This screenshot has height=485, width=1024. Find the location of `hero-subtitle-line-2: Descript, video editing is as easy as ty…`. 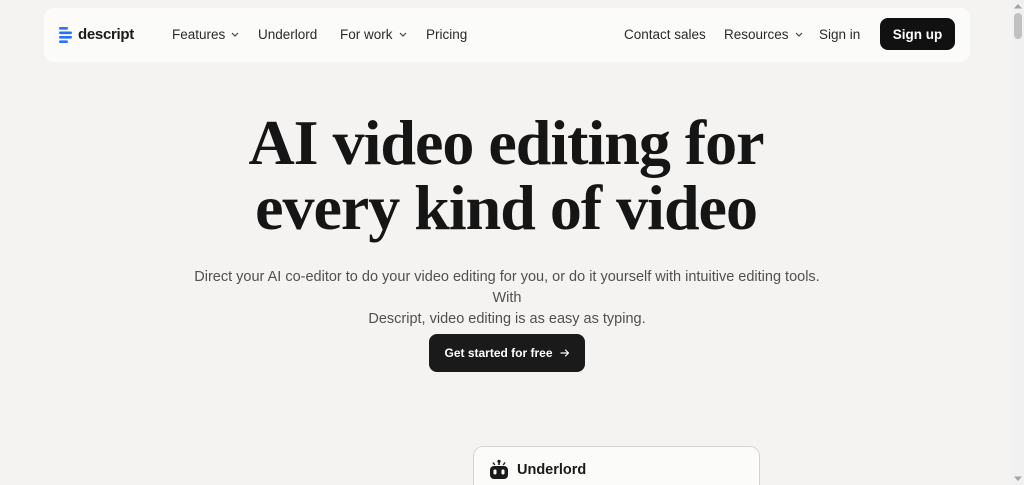

hero-subtitle-line-2: Descript, video editing is as easy as ty… is located at coordinates (507, 319).